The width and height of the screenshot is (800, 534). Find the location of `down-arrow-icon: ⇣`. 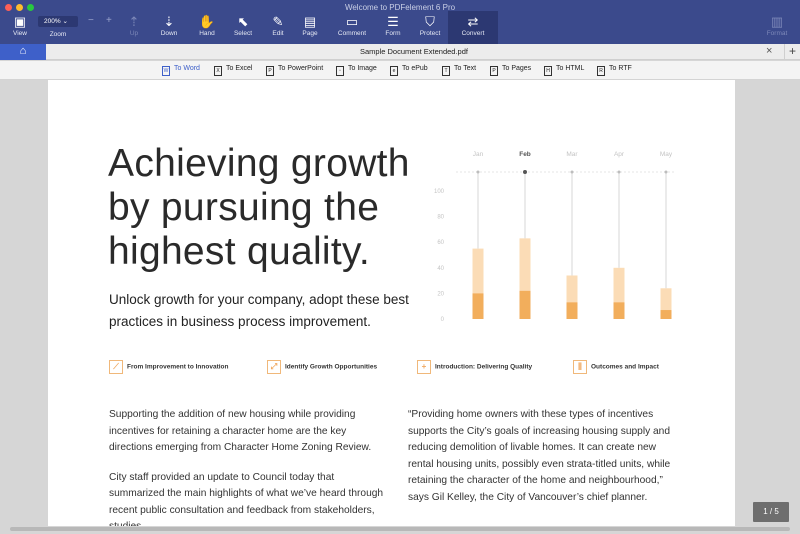

down-arrow-icon: ⇣ is located at coordinates (169, 21).